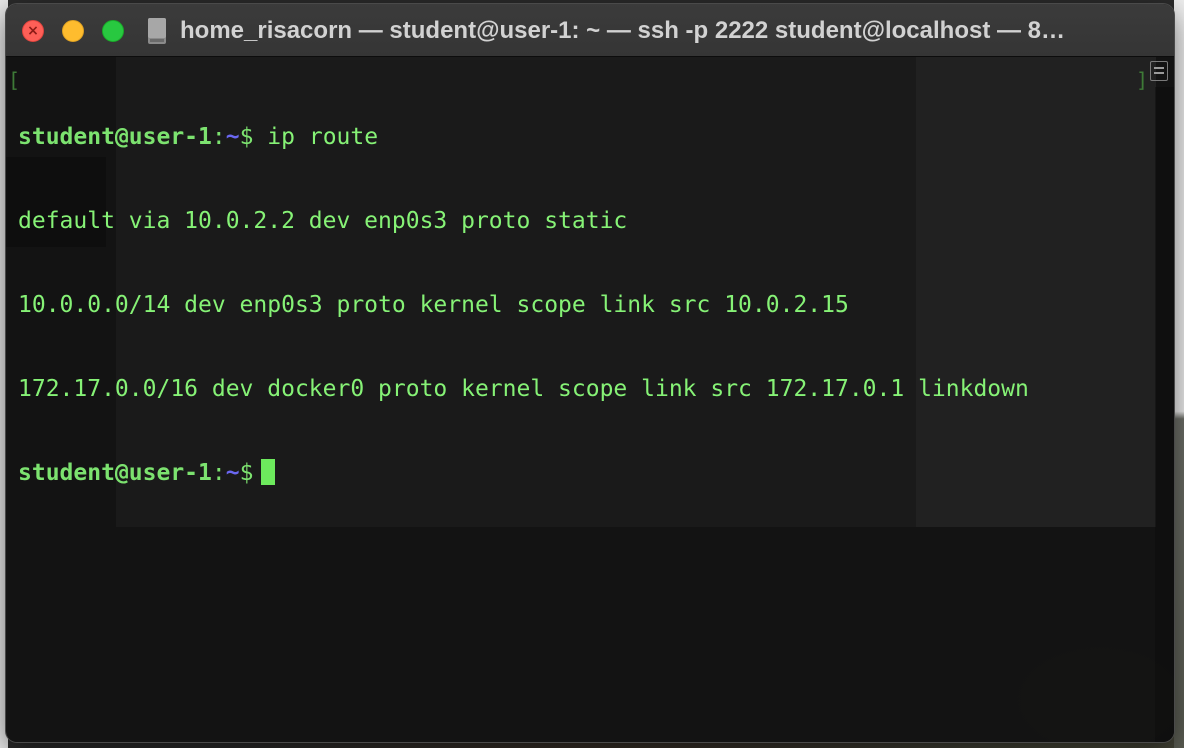  I want to click on home-folder-icon, so click(157, 31).